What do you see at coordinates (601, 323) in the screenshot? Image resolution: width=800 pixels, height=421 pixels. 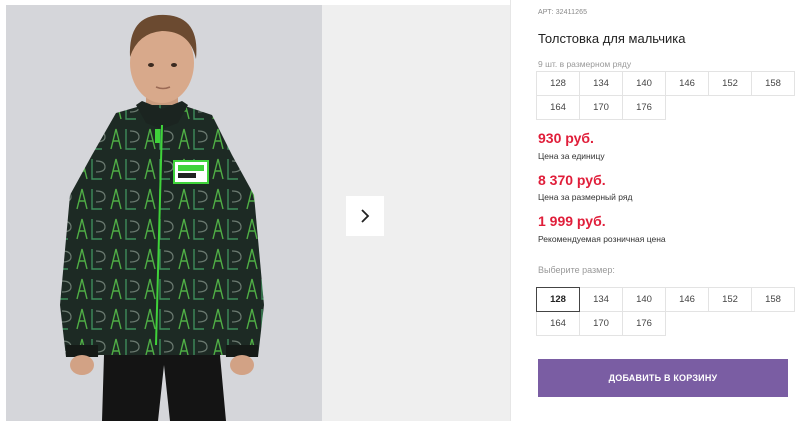 I see `size-option: 170` at bounding box center [601, 323].